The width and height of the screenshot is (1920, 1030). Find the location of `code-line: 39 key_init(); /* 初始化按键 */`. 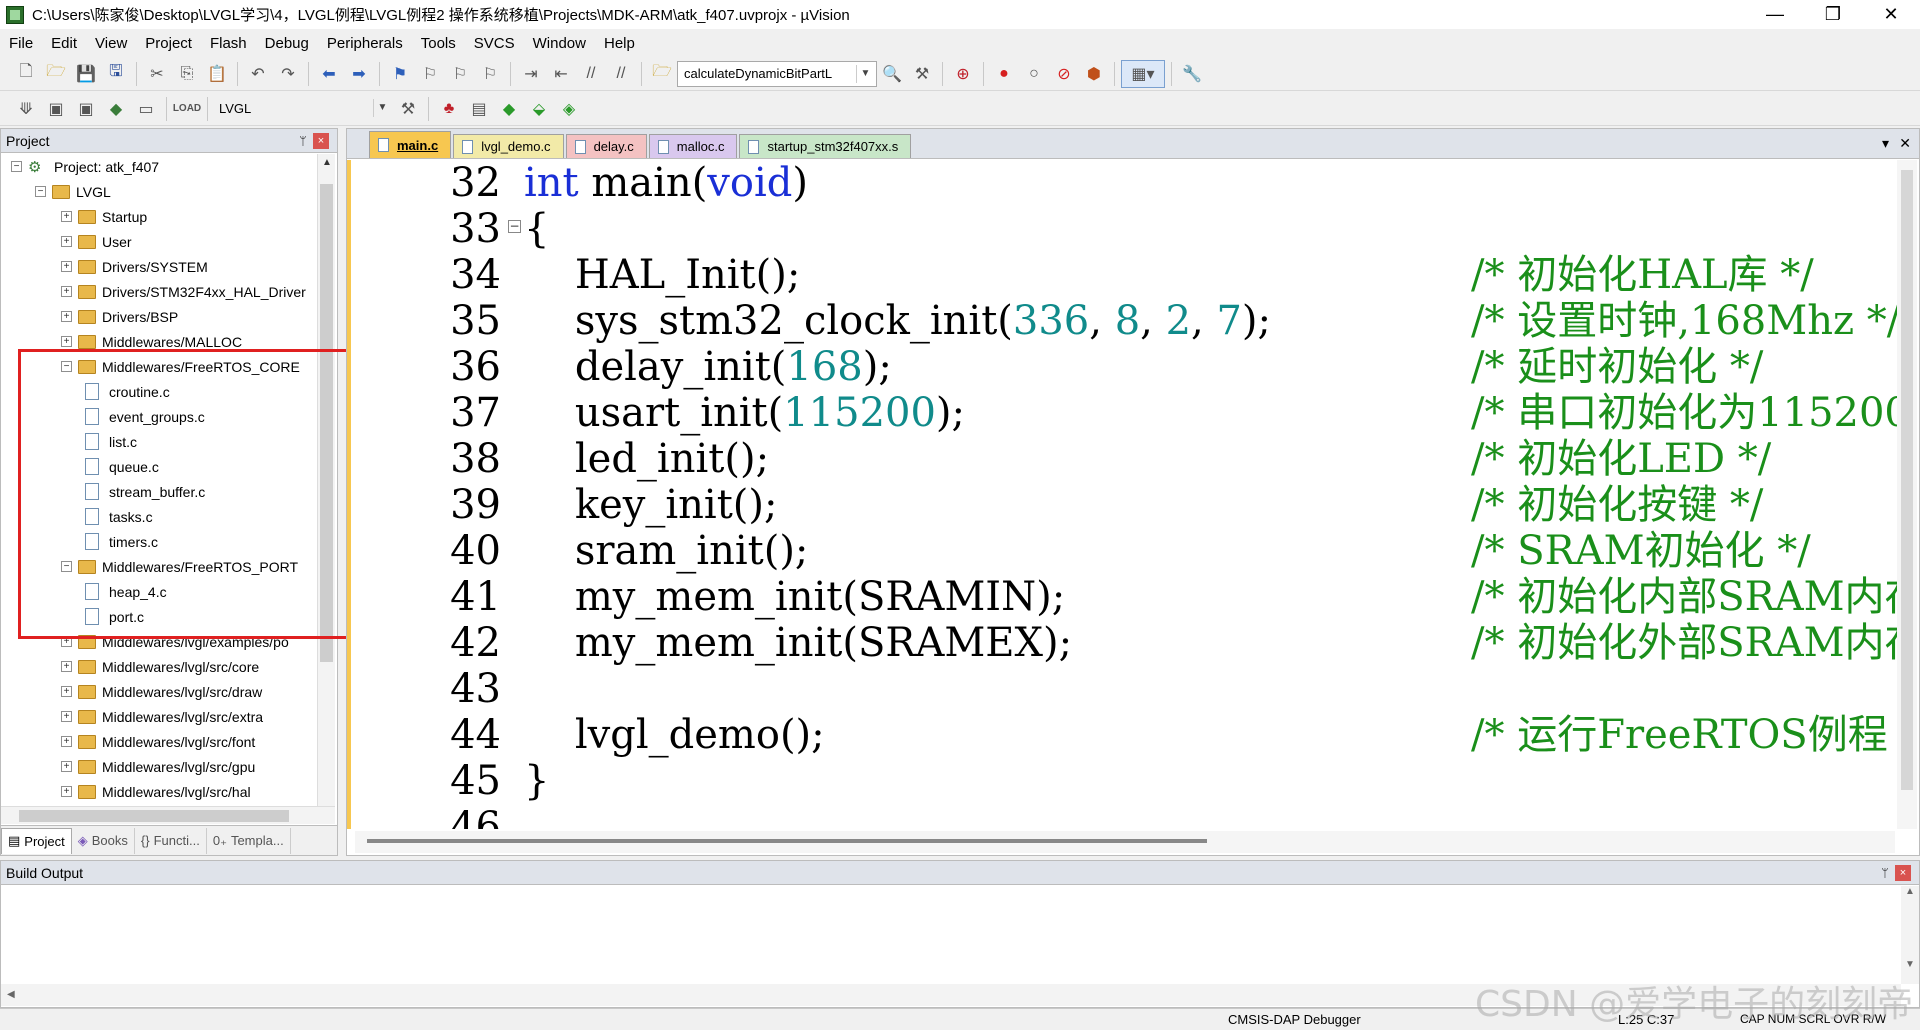

code-line: 39 key_init(); /* 初始化按键 */ is located at coordinates (1124, 505).